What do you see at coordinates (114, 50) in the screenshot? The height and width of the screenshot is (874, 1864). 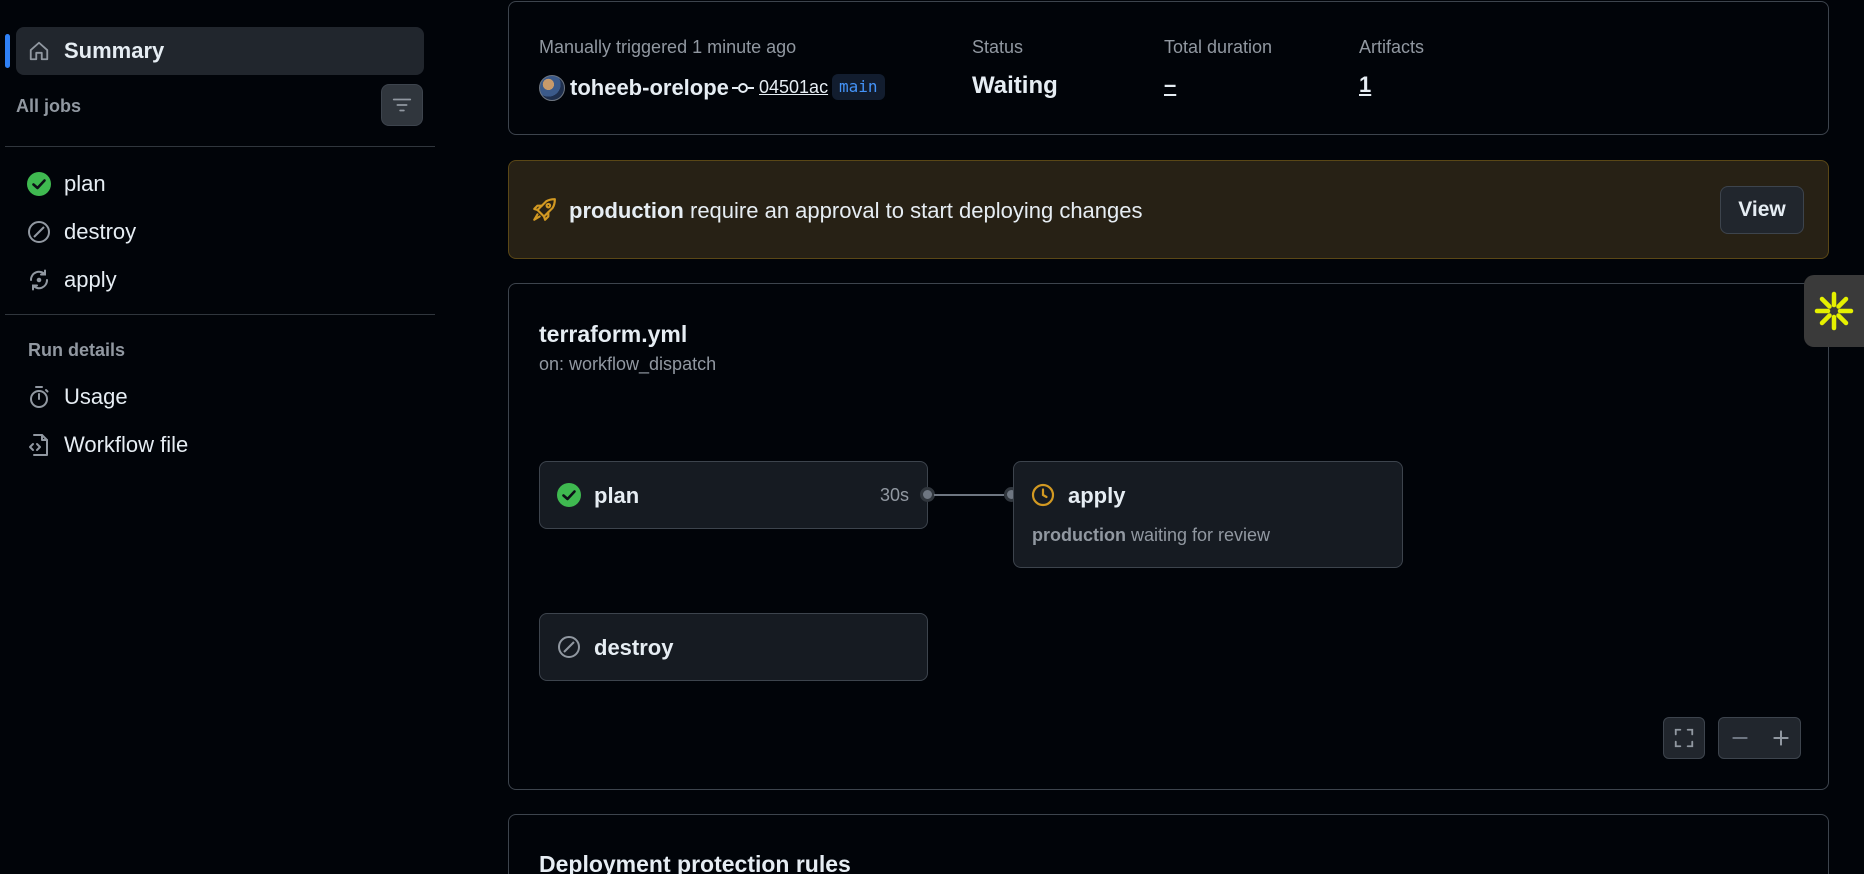 I see `sidebar-item-label: Summary` at bounding box center [114, 50].